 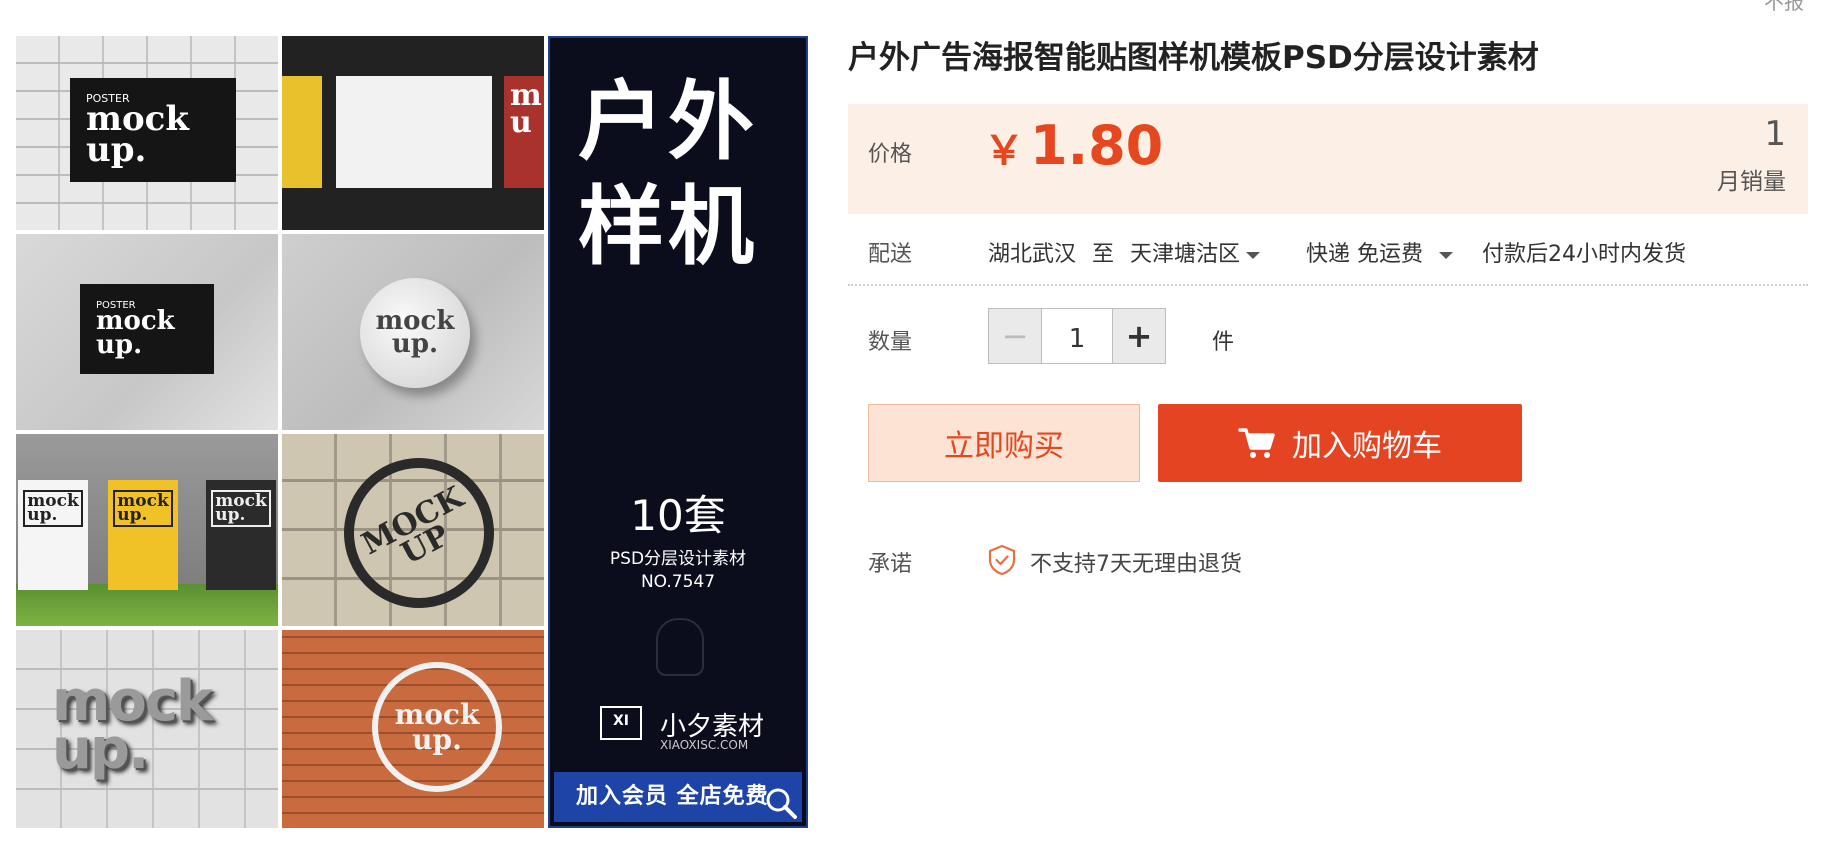 I want to click on mockup-tile-three-posters: mock up. mock up. mock up., so click(x=147, y=530).